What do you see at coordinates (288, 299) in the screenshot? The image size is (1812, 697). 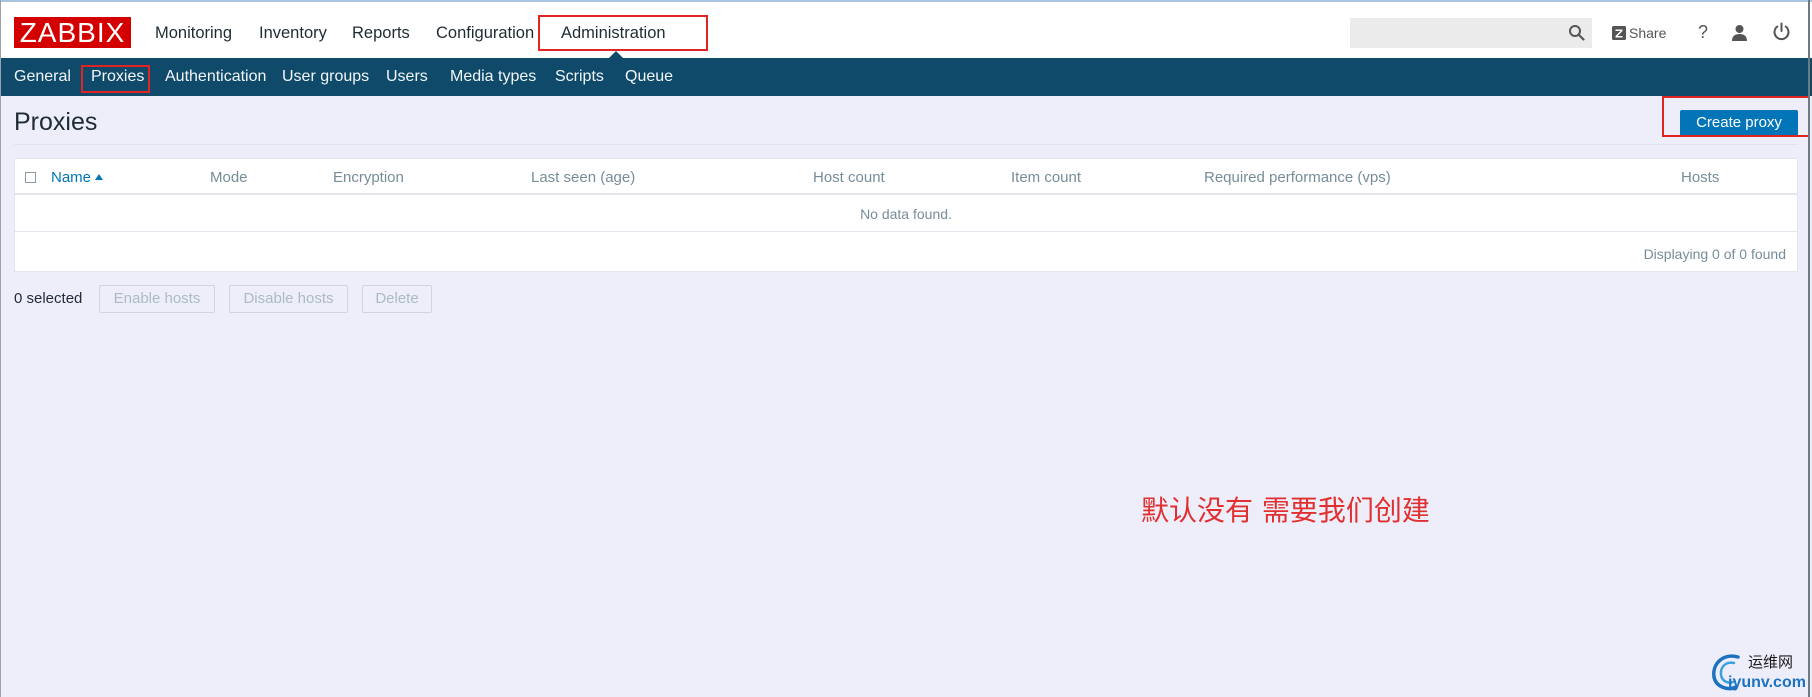 I see `disable-hosts-button: Disable hosts` at bounding box center [288, 299].